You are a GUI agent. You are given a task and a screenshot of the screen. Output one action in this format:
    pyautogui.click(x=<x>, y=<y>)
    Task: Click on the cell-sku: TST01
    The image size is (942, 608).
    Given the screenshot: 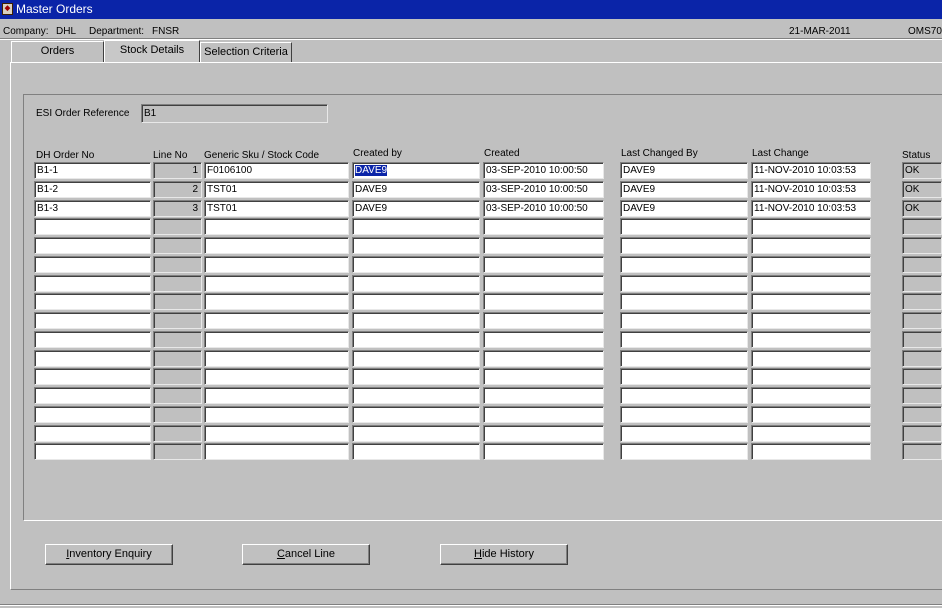 What is the action you would take?
    pyautogui.click(x=276, y=189)
    